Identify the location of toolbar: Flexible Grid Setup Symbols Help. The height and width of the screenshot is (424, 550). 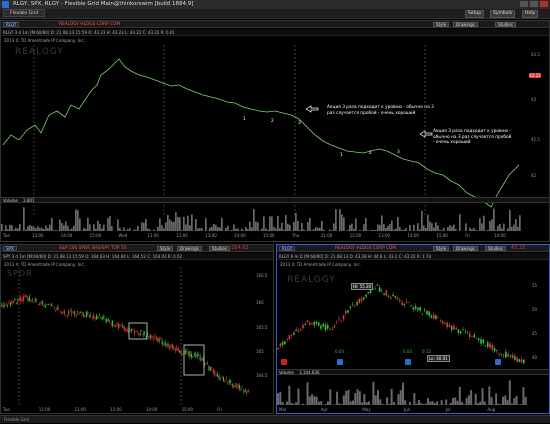
(275, 14).